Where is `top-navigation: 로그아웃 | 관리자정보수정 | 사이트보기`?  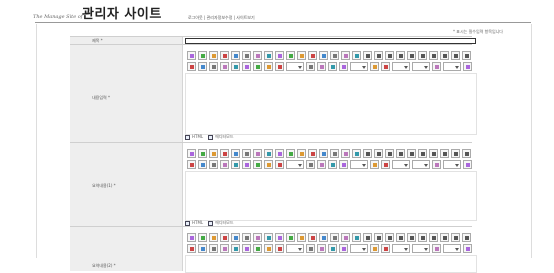 top-navigation: 로그아웃 | 관리자정보수정 | 사이트보기 is located at coordinates (221, 18).